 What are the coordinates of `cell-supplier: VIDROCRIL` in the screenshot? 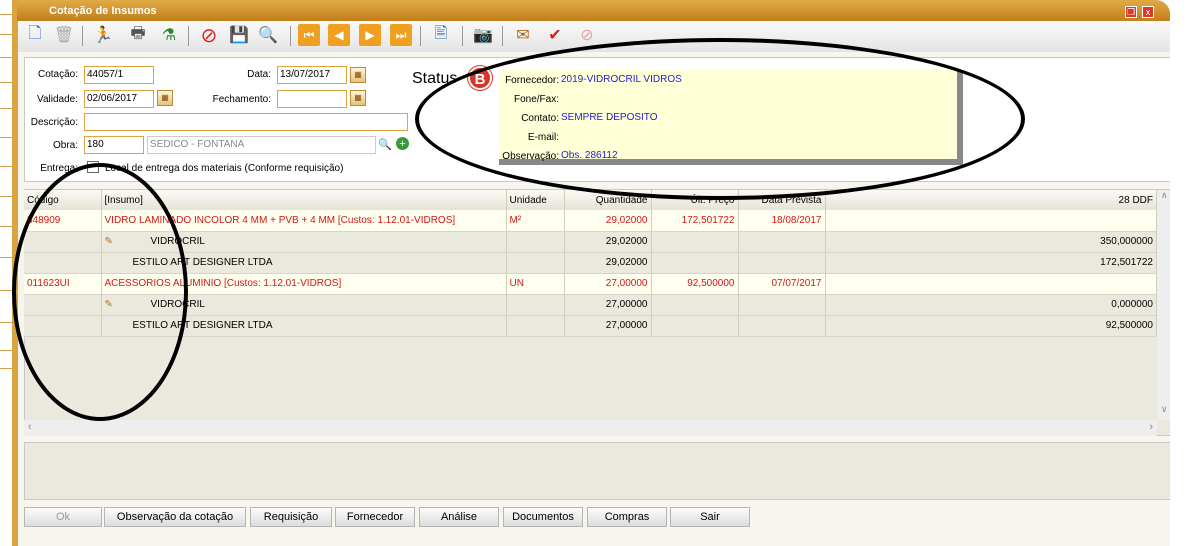 It's located at (177, 241).